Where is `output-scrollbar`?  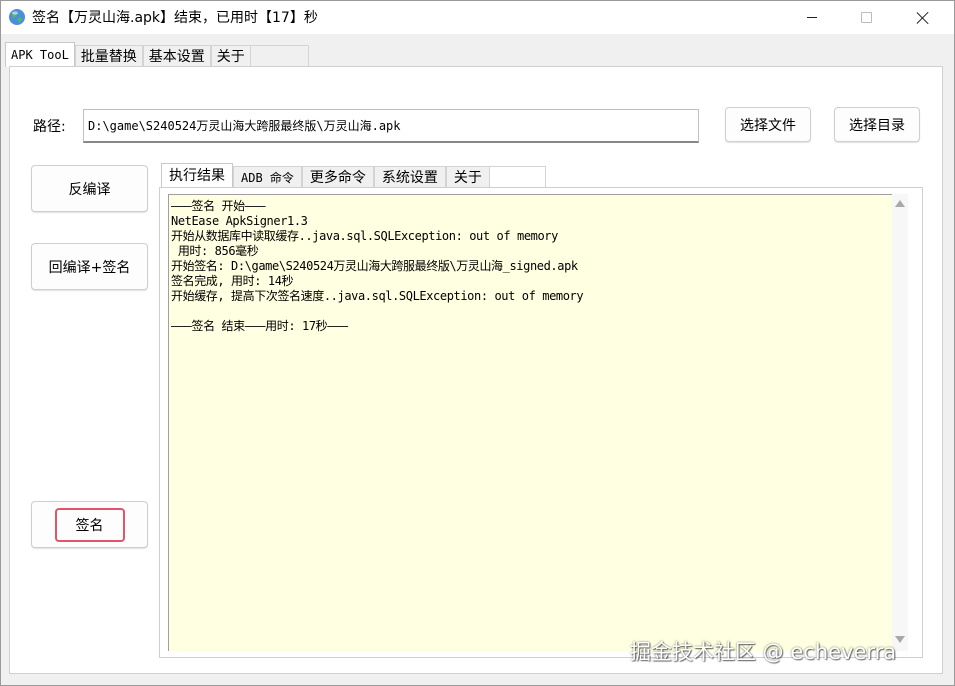 output-scrollbar is located at coordinates (900, 422).